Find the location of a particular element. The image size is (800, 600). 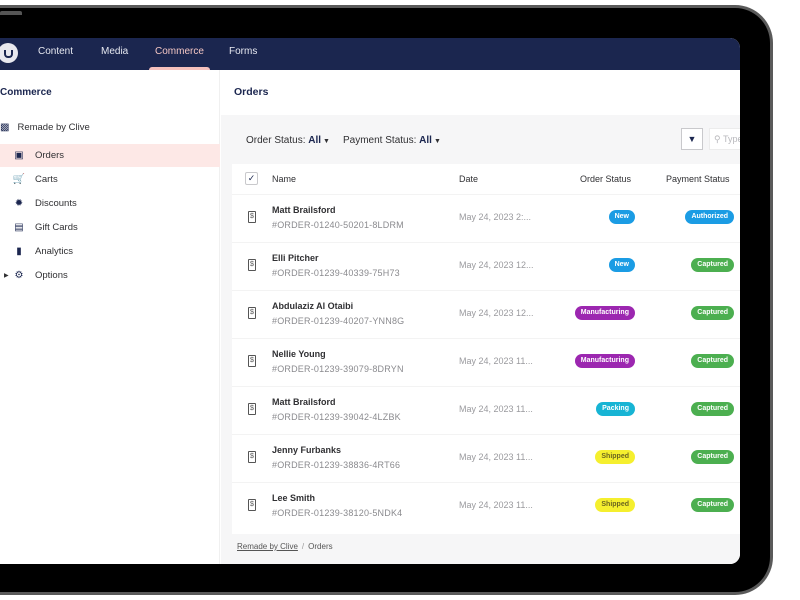

sidebar-item-carts: 🛒 Carts is located at coordinates (110, 179).